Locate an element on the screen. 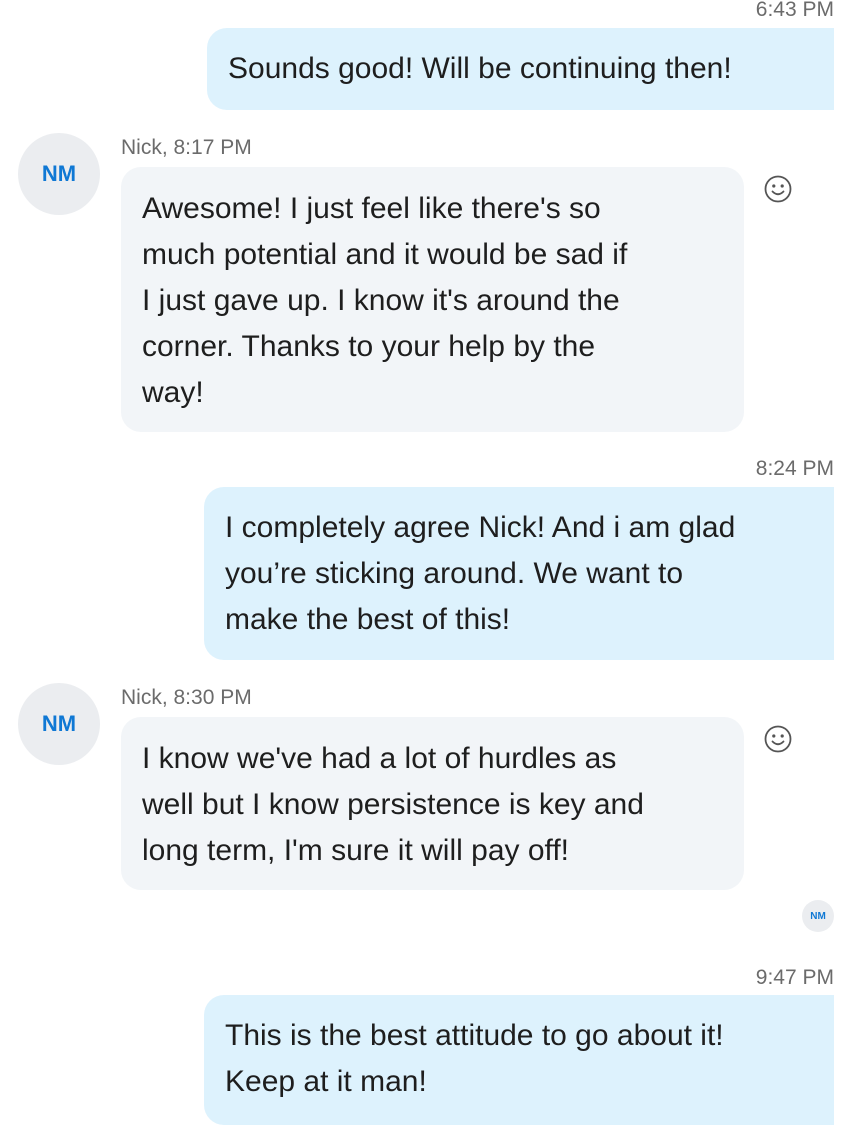 This screenshot has height=1144, width=852. message-text-line: Keep at it man! is located at coordinates (326, 1081).